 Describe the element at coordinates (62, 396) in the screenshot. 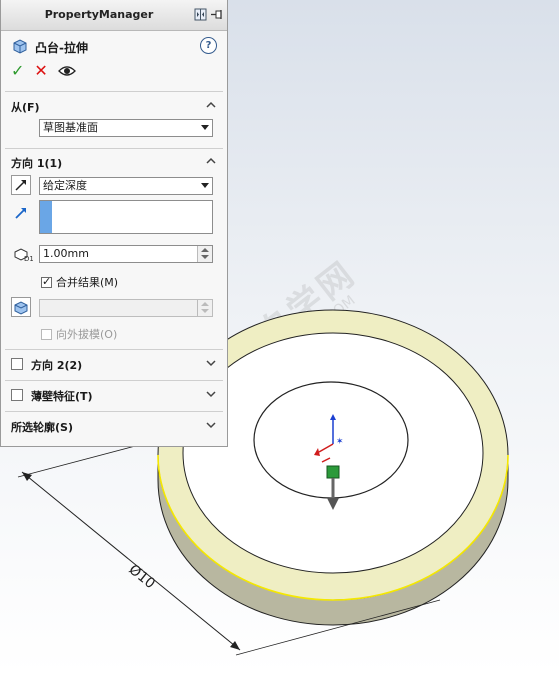

I see `thin-feature-label: 薄壁特征(T)` at that location.